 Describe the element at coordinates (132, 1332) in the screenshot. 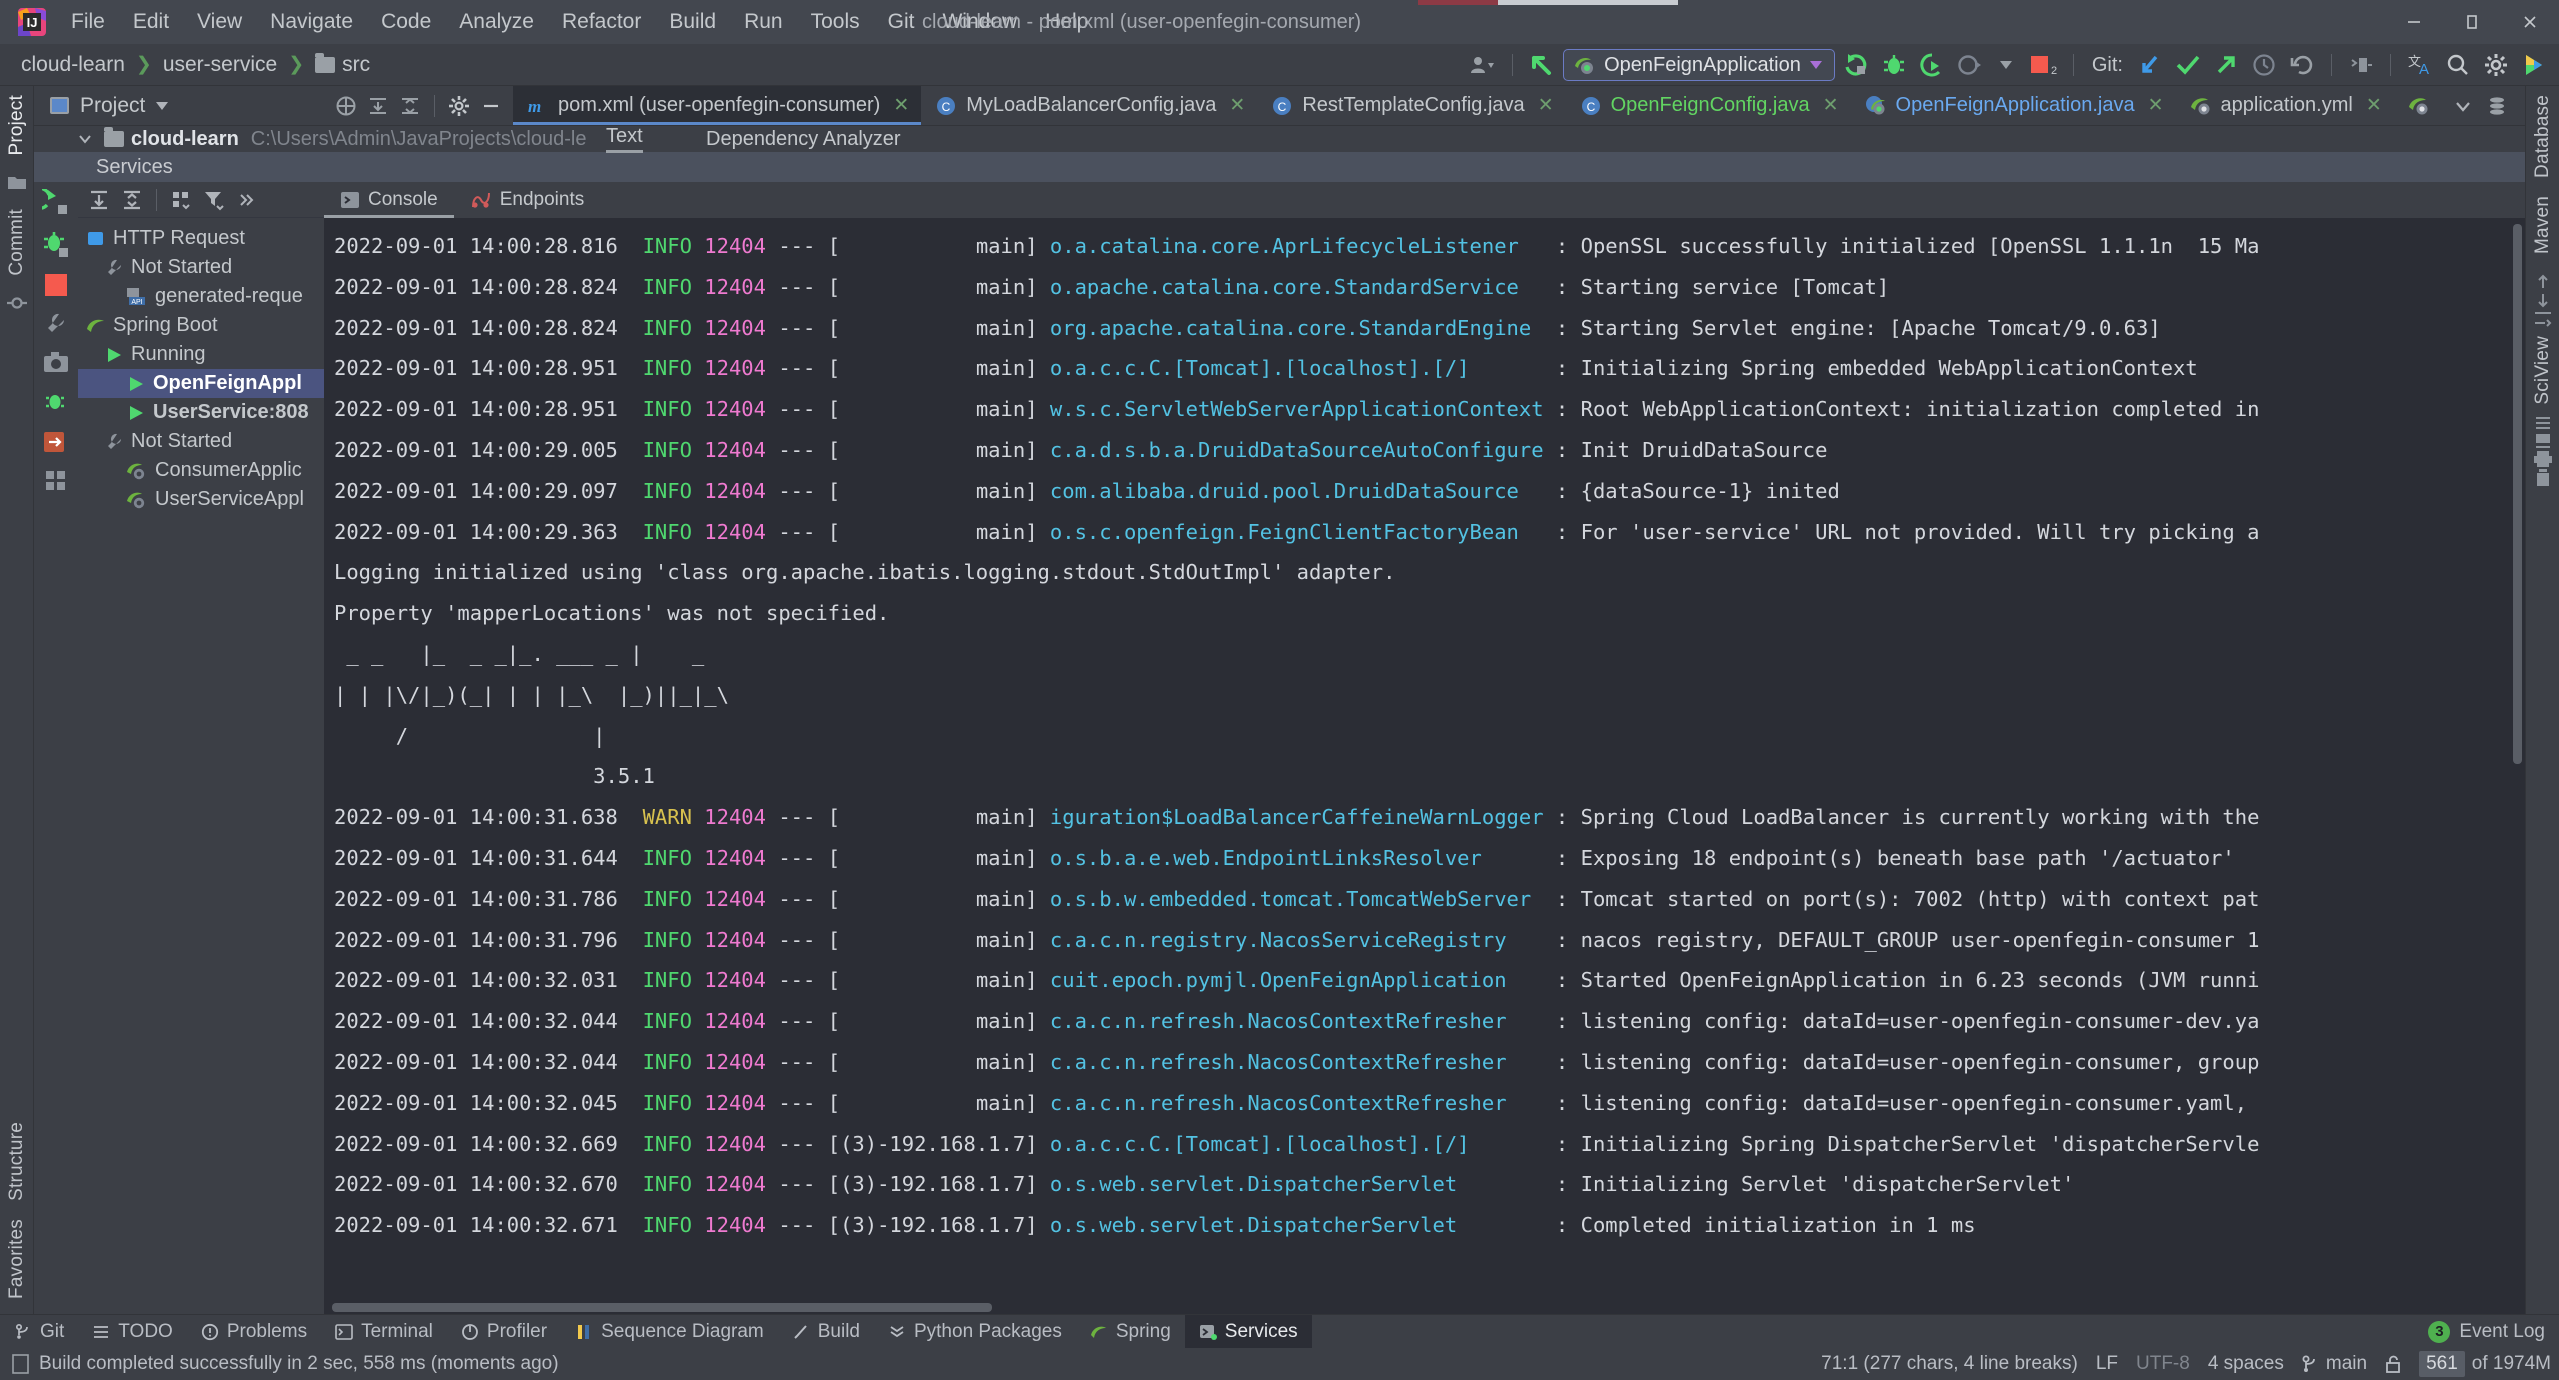

I see `tool-window-todo: TODO` at that location.